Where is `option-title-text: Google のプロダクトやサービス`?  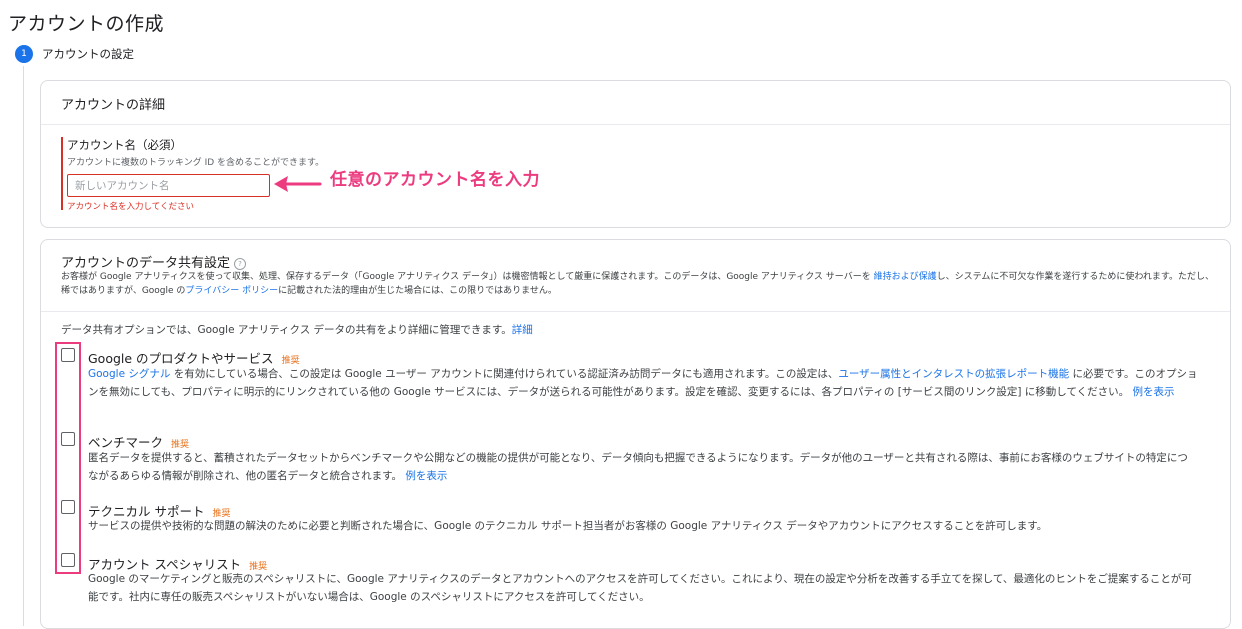 option-title-text: Google のプロダクトやサービス is located at coordinates (181, 358).